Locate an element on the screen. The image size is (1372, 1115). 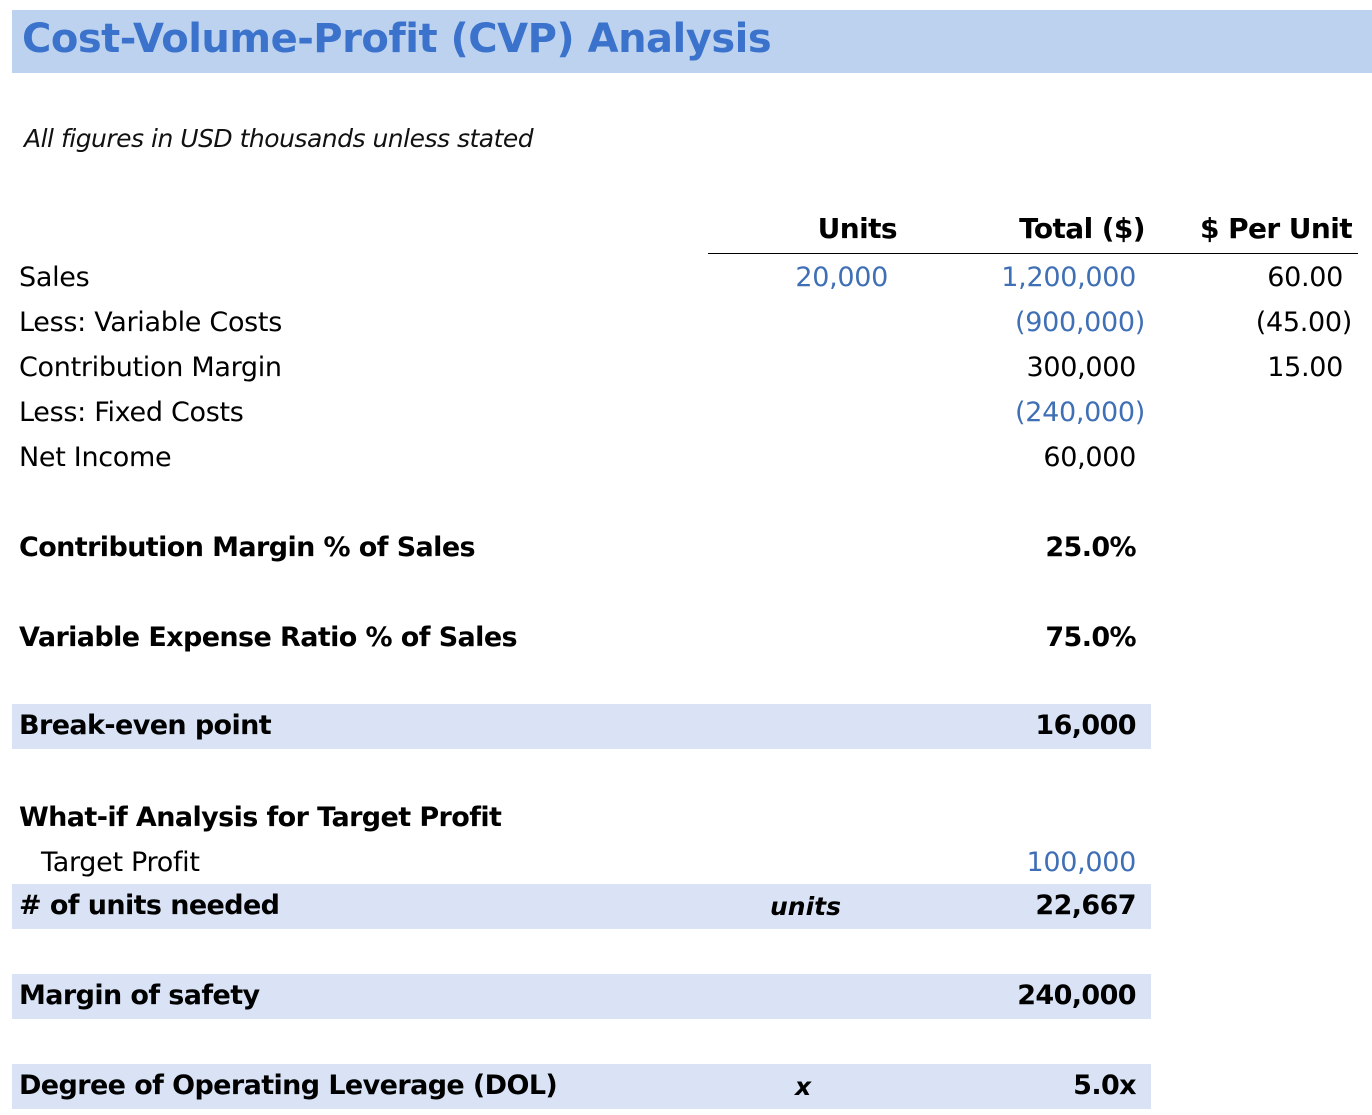
units-needed-value: 22,667 is located at coordinates (1085, 905).